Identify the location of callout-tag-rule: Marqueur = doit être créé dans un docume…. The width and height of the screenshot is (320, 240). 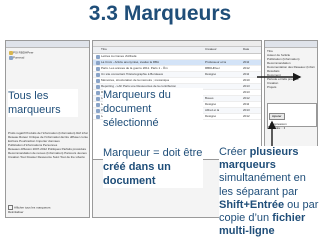
(153, 167).